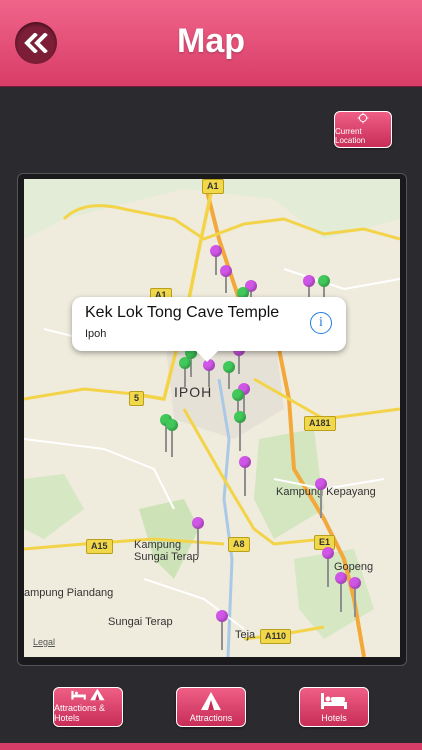  I want to click on header-bar: Map, so click(211, 43).